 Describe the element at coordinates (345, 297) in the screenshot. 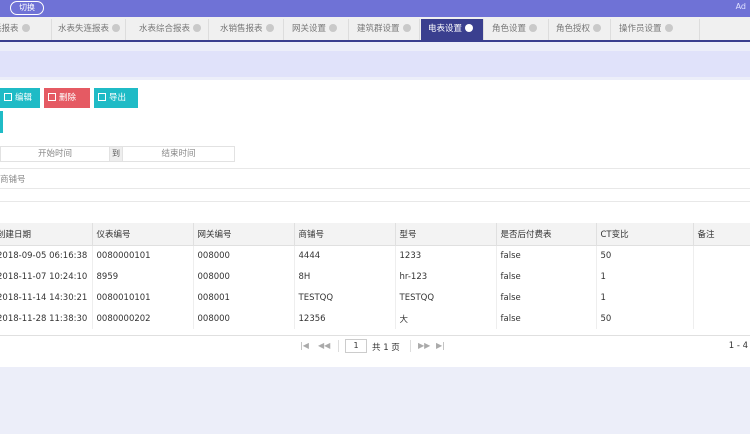

I see `cell-shop-number: TESTQQ` at that location.